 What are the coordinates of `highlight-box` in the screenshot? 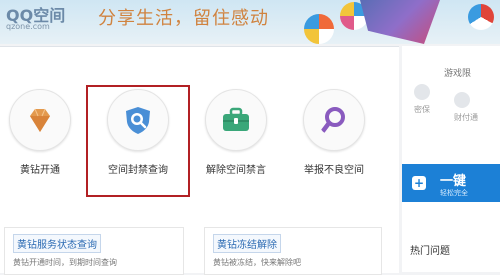 It's located at (138, 141).